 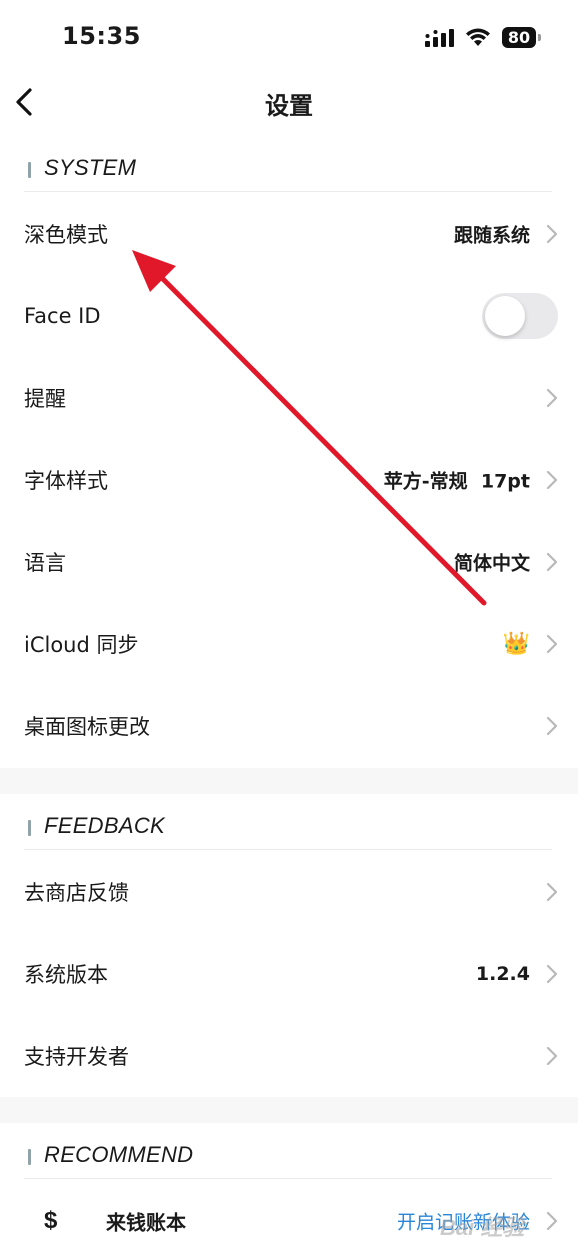 I want to click on nav-bar: 设置, so click(x=289, y=103).